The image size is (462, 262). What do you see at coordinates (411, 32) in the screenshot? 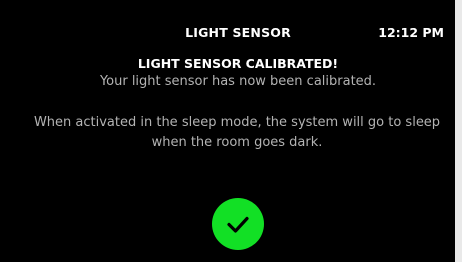
I see `clock: 12:12 PM` at bounding box center [411, 32].